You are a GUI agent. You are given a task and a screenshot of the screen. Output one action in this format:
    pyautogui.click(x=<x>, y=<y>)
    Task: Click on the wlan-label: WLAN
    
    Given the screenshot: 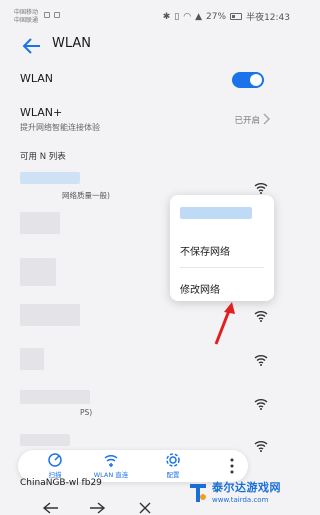 What is the action you would take?
    pyautogui.click(x=37, y=78)
    